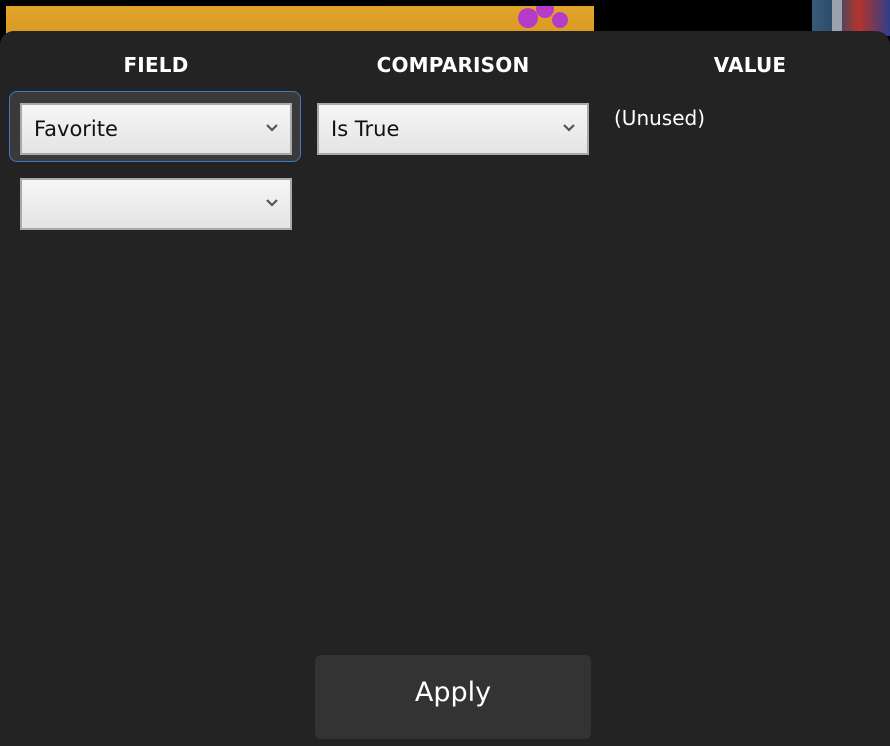  What do you see at coordinates (156, 129) in the screenshot?
I see `field-select-row-1: Favorite` at bounding box center [156, 129].